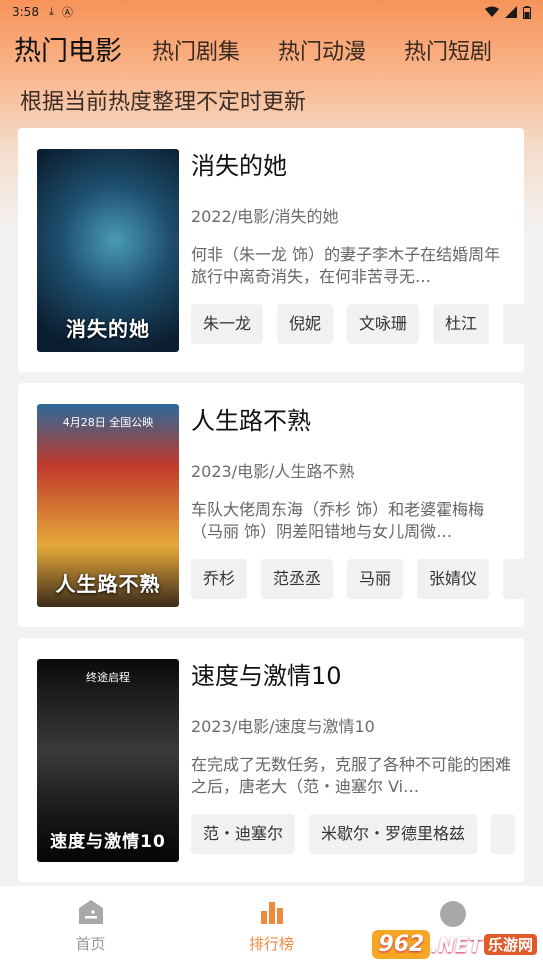  Describe the element at coordinates (108, 760) in the screenshot. I see `movie-poster: 终途启程 速度与激情10` at that location.